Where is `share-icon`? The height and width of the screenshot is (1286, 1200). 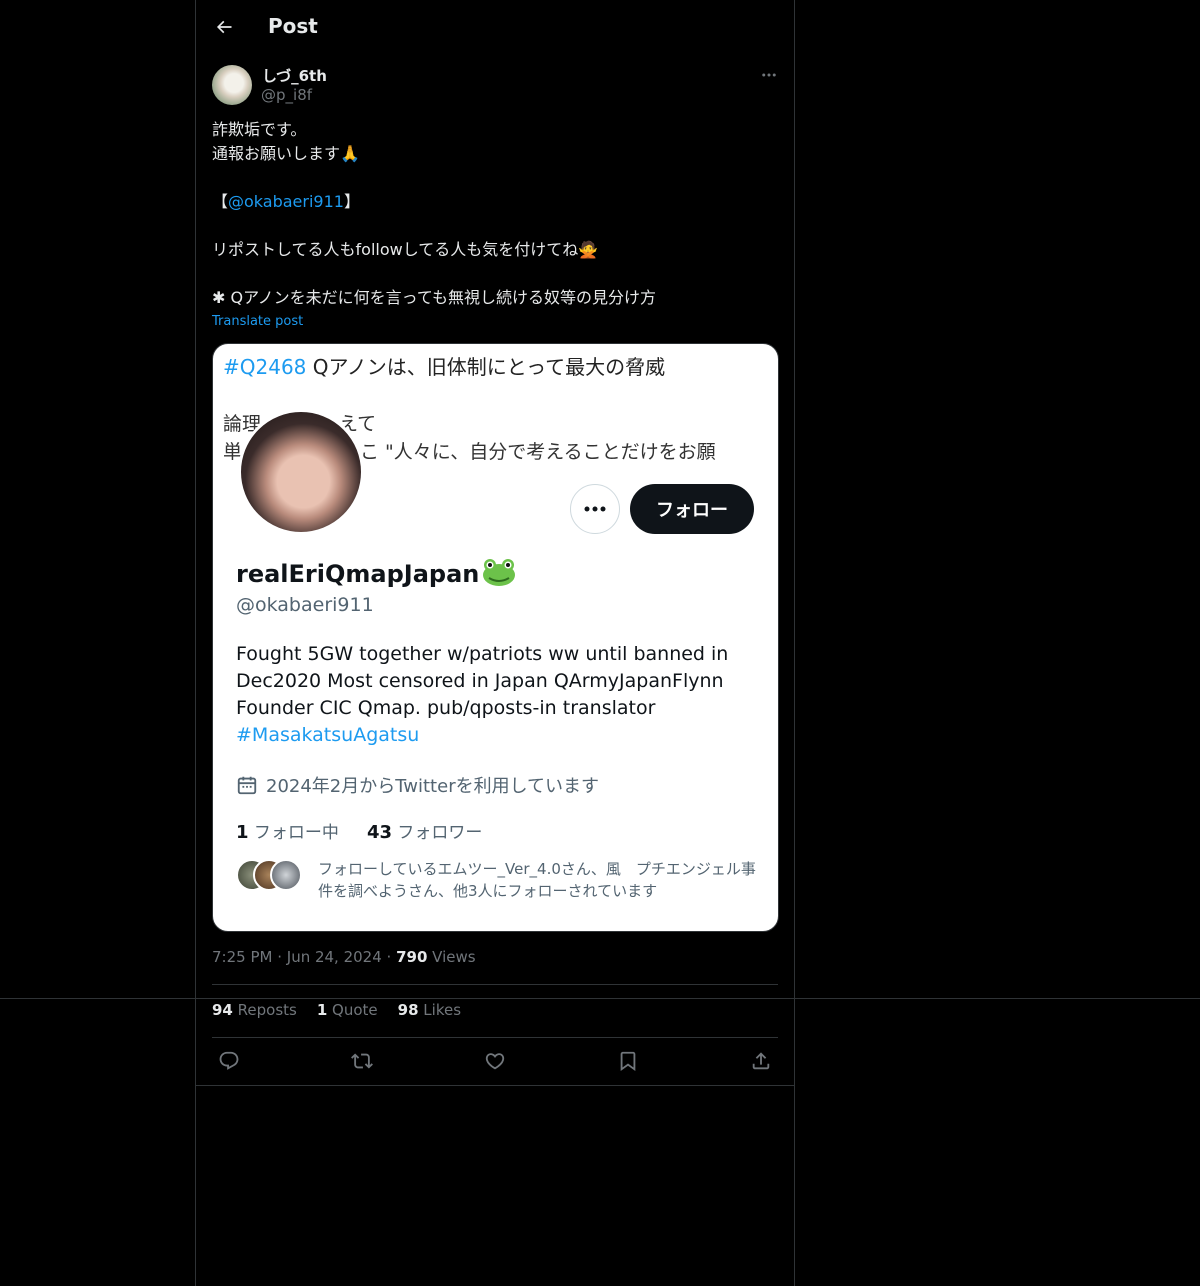
share-icon is located at coordinates (761, 1061).